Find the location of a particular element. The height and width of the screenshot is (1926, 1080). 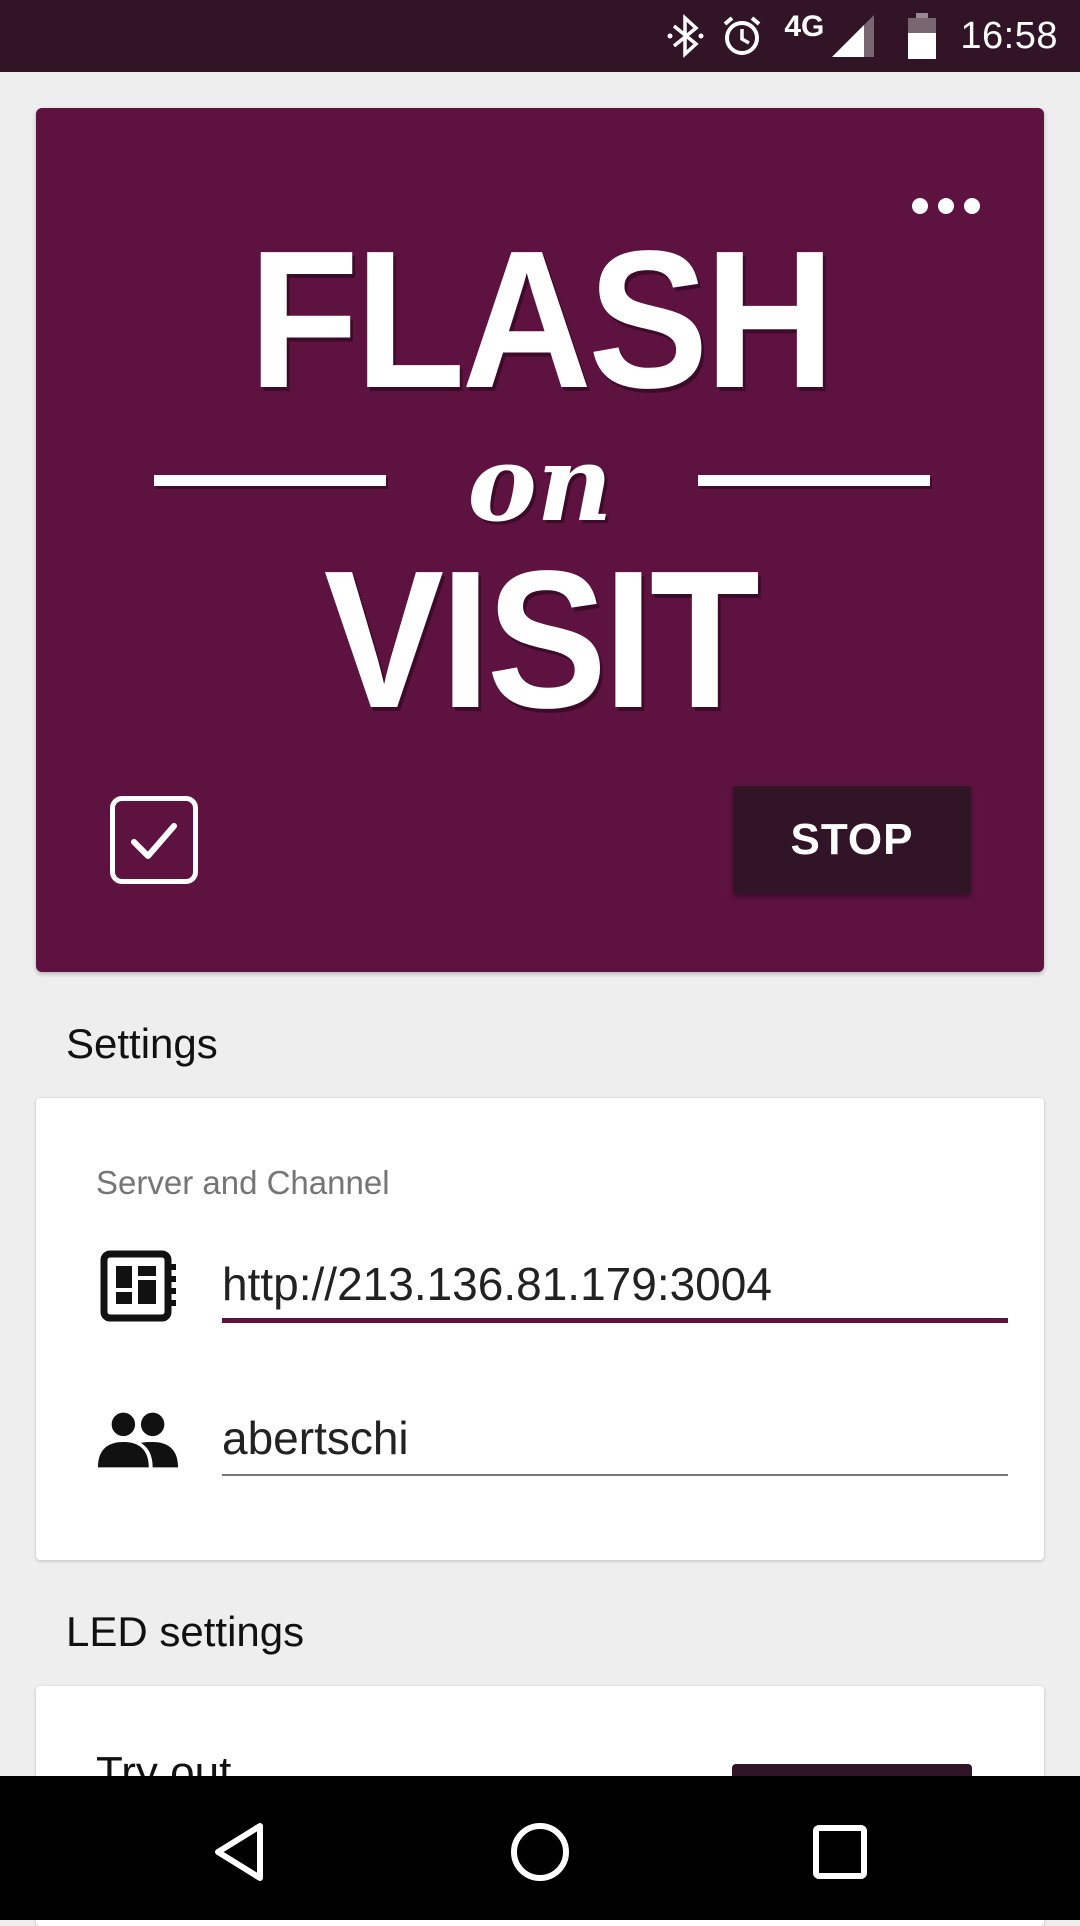

channel-input is located at coordinates (615, 1438).